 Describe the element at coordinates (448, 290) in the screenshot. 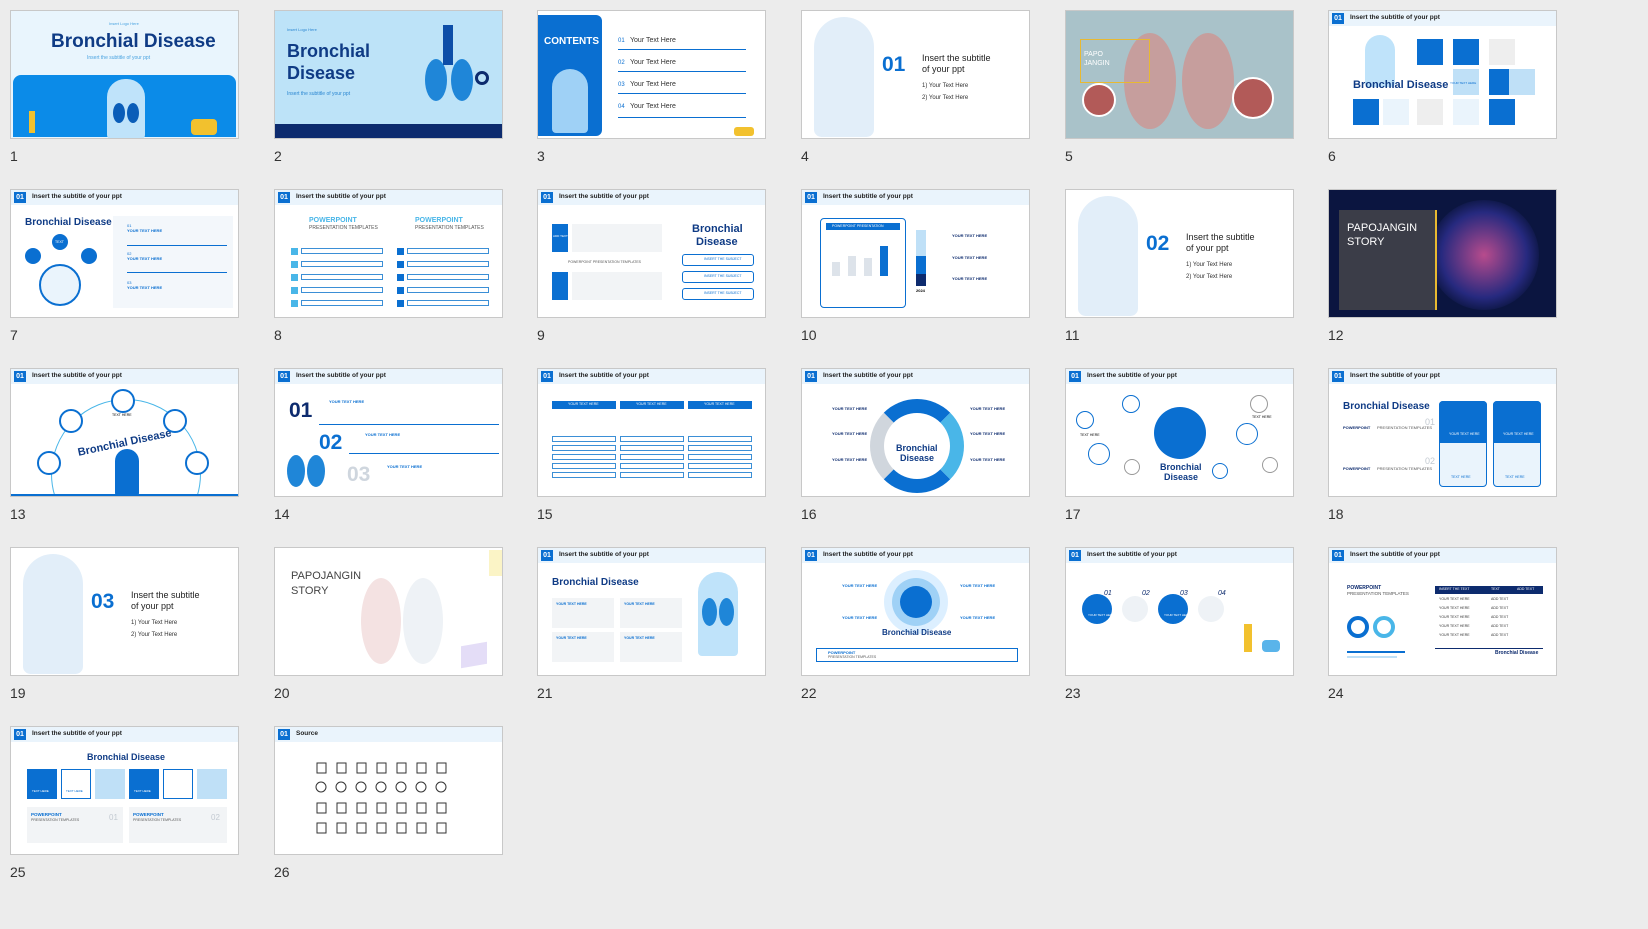

I see `list-row` at that location.